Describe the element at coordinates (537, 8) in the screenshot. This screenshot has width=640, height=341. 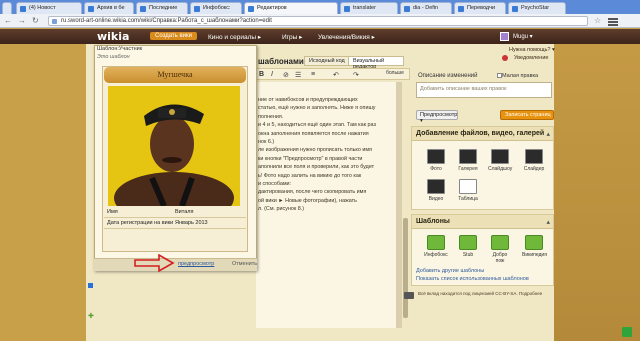
I see `tab-psychostar: PsychoStar` at that location.